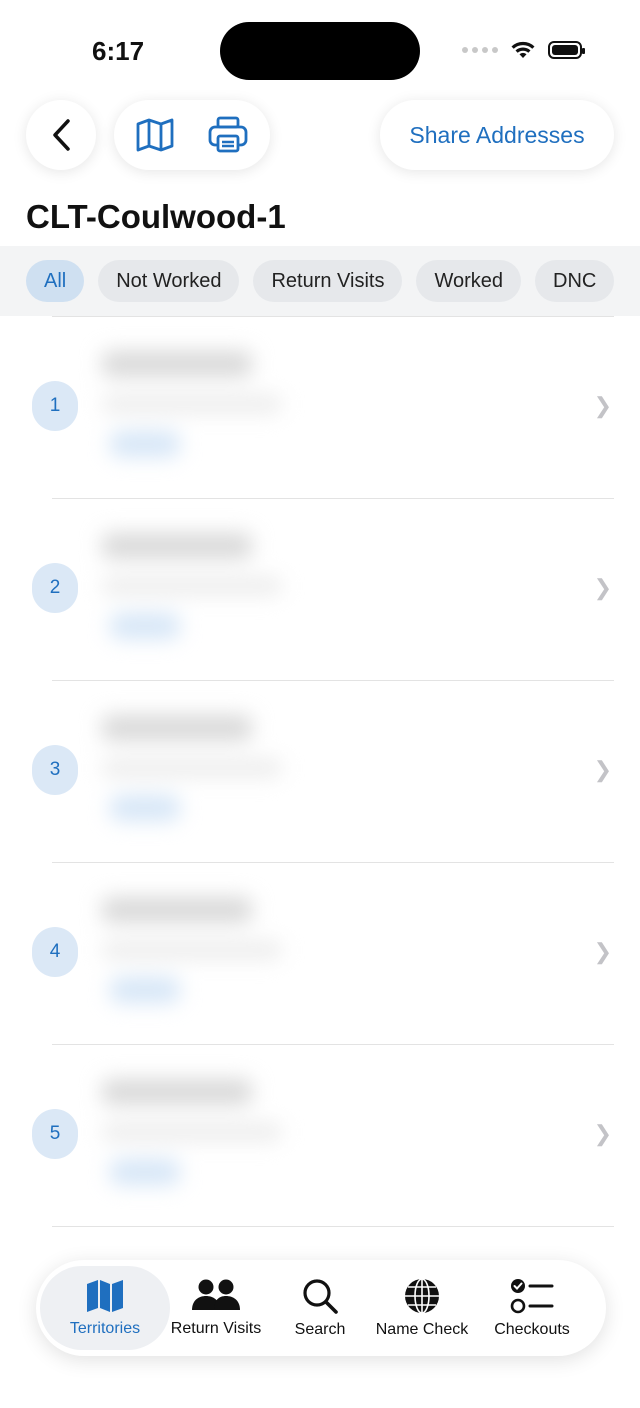 This screenshot has width=640, height=1408. Describe the element at coordinates (320, 1296) in the screenshot. I see `magnifying-glass-icon` at that location.